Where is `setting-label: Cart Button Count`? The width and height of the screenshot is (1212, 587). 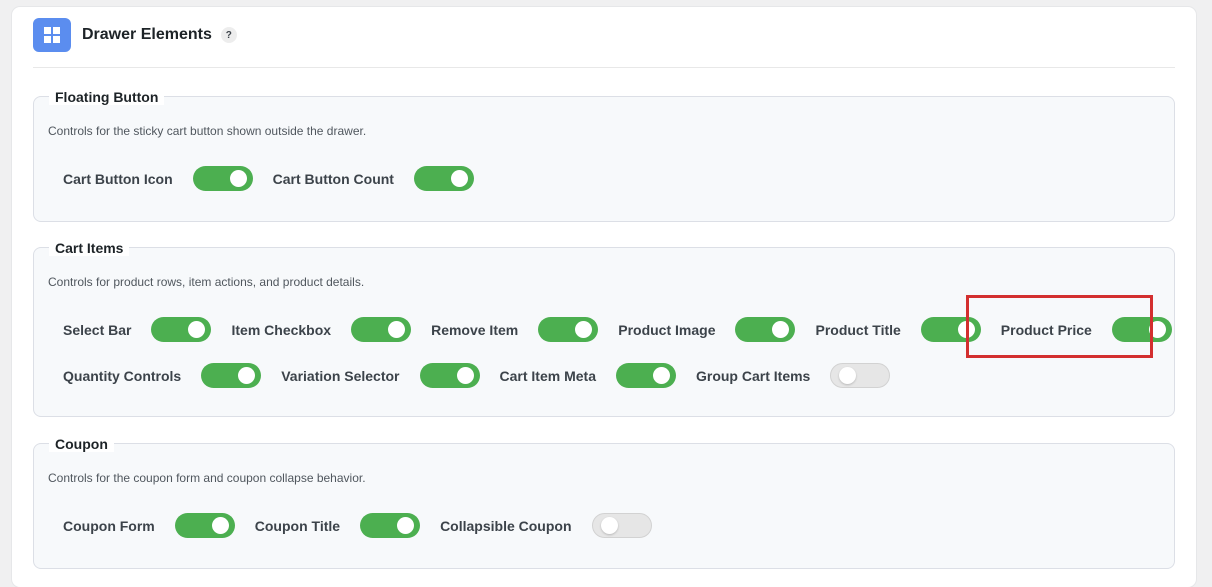 setting-label: Cart Button Count is located at coordinates (333, 178).